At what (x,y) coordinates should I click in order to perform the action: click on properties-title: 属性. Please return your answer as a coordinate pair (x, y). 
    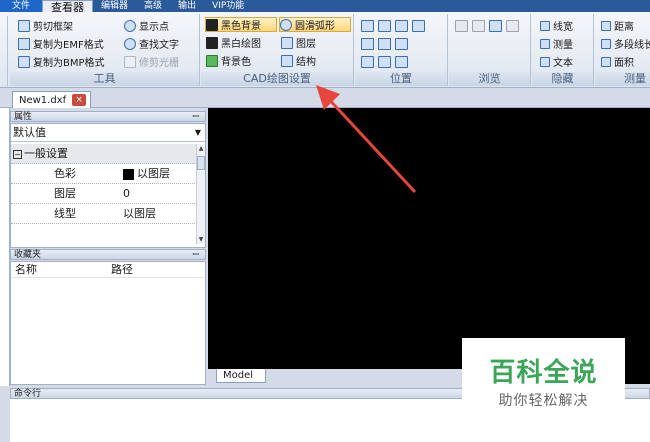
    Looking at the image, I should click on (23, 117).